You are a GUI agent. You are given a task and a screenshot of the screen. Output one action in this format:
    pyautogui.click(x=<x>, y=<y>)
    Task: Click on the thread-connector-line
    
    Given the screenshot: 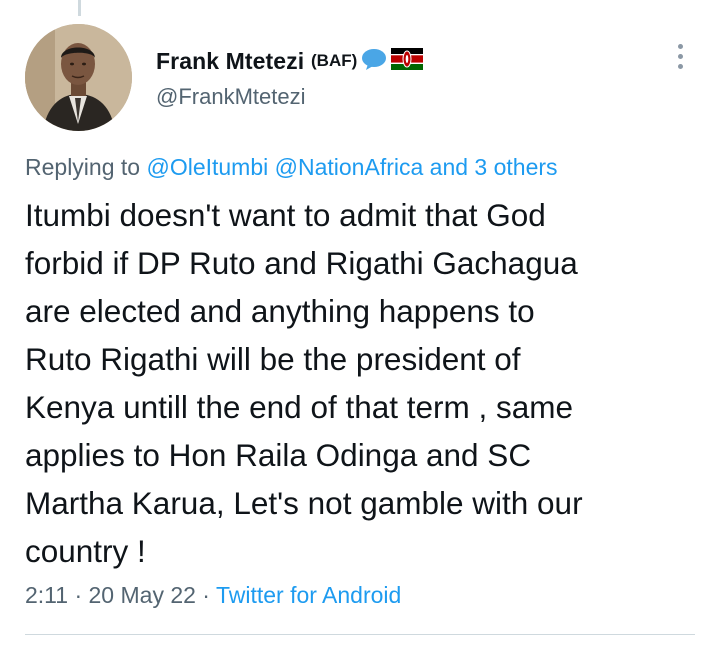 What is the action you would take?
    pyautogui.click(x=79, y=8)
    